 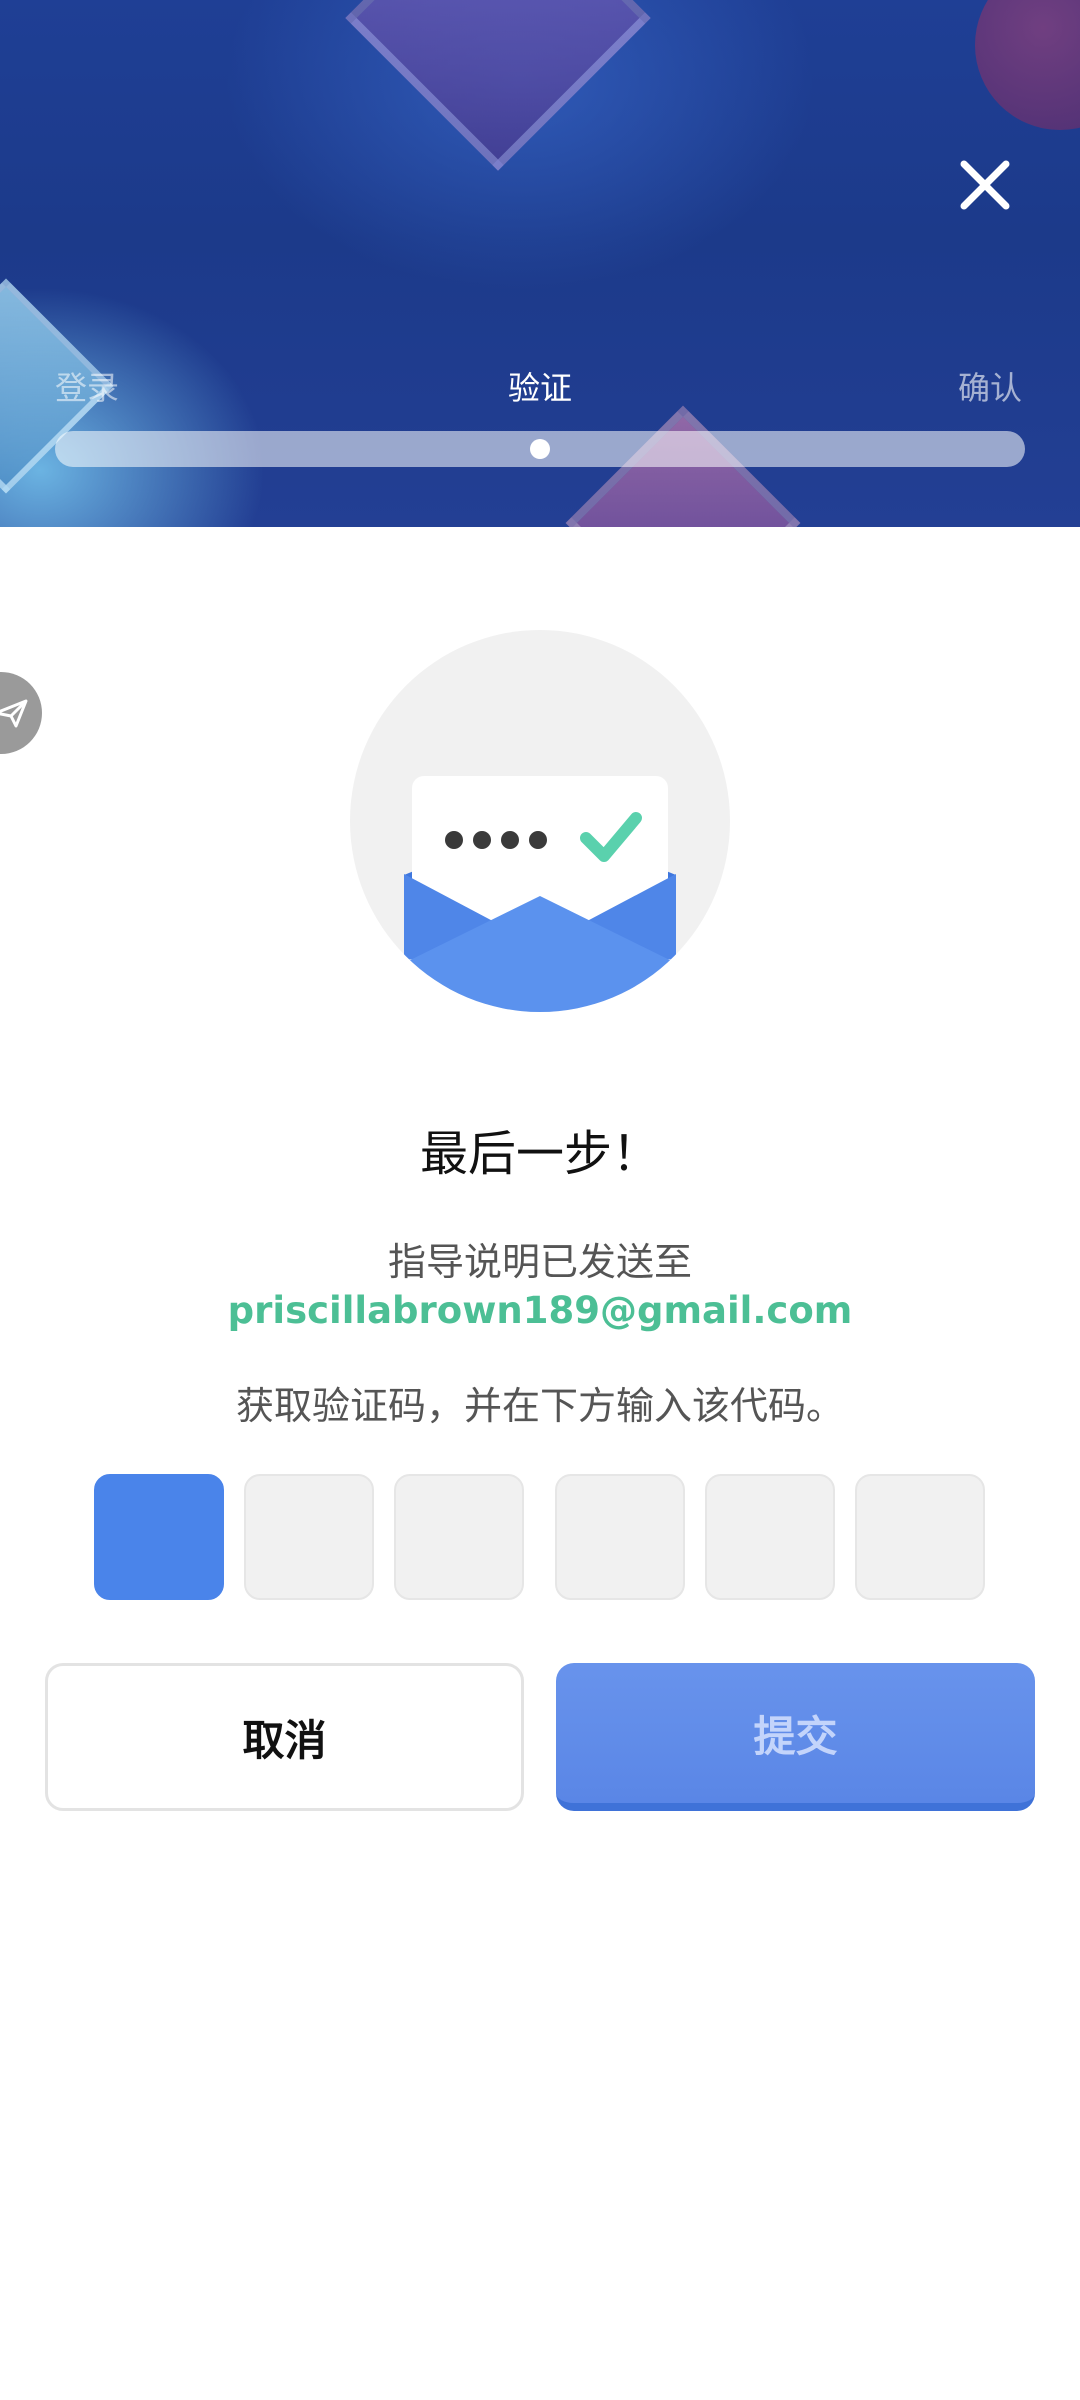 I want to click on close-button, so click(x=985, y=185).